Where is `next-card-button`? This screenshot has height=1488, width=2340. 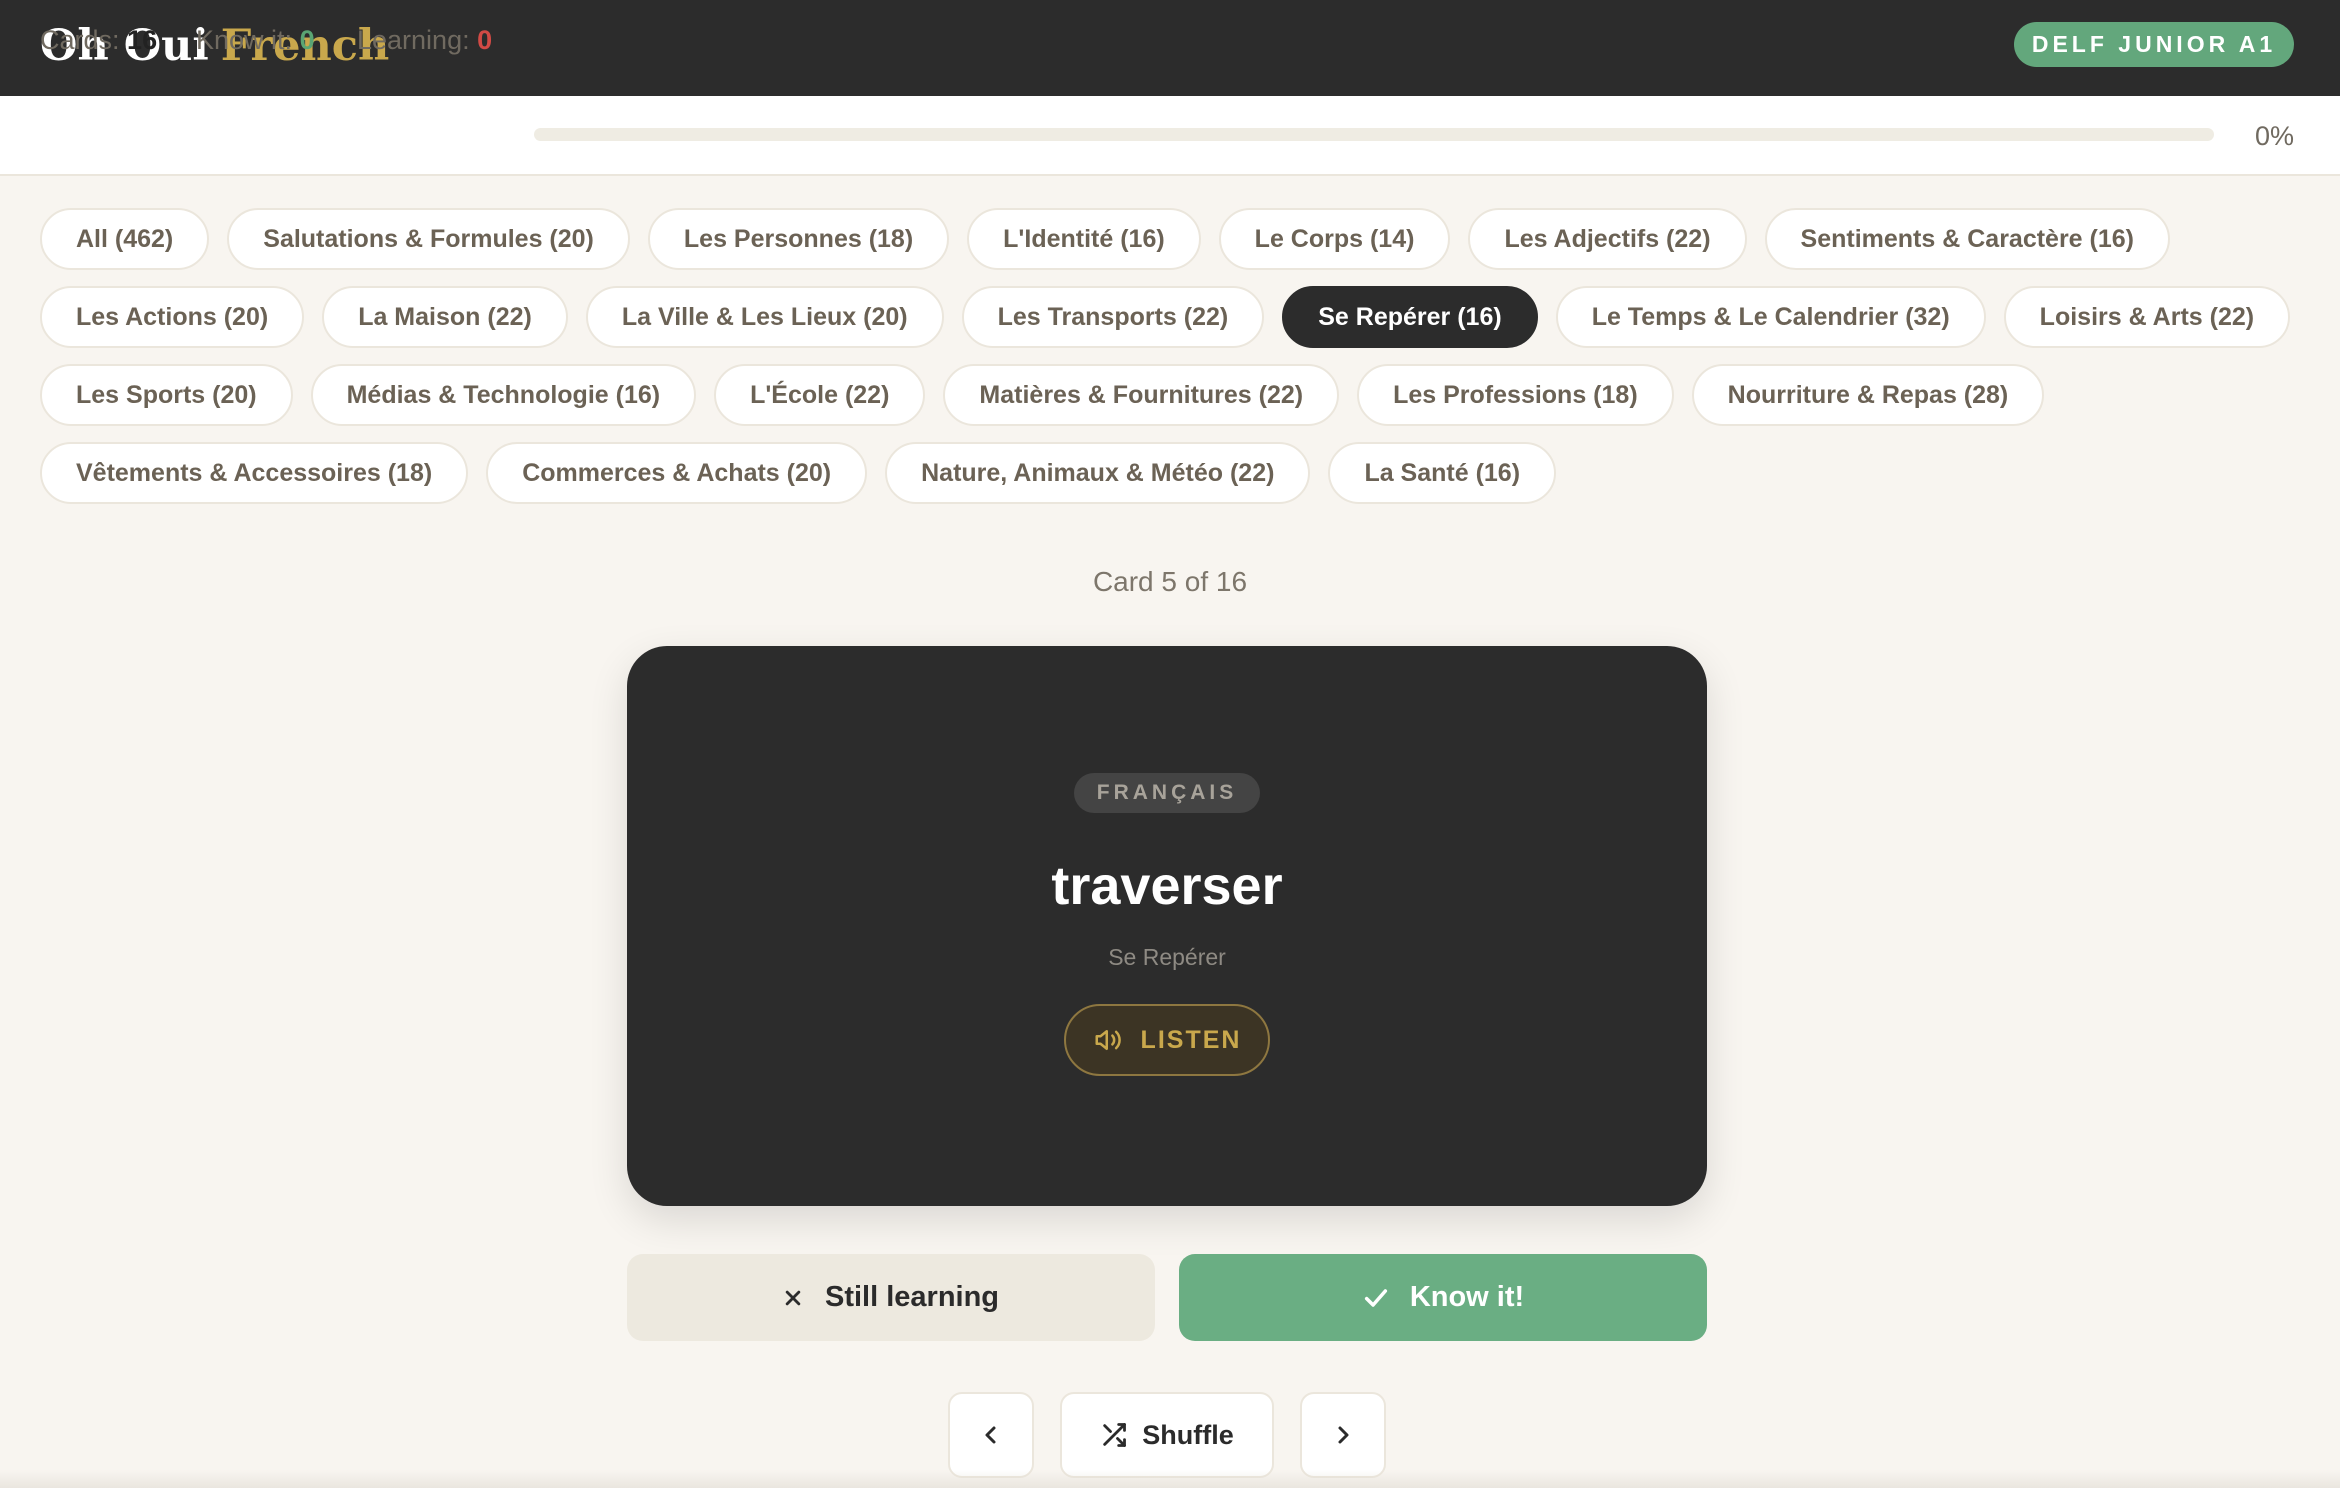
next-card-button is located at coordinates (1343, 1435).